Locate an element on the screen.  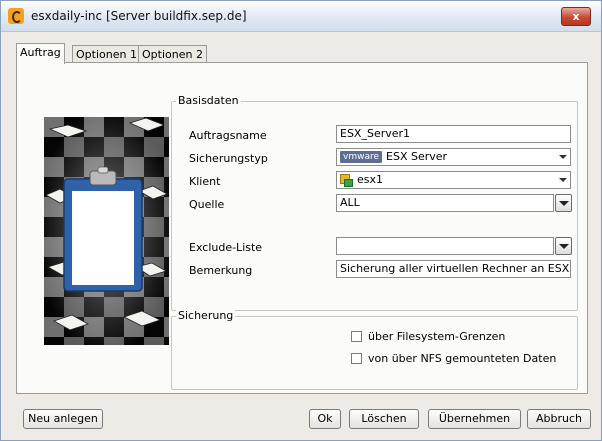
sicherungstyp-value: ESX Server is located at coordinates (417, 156).